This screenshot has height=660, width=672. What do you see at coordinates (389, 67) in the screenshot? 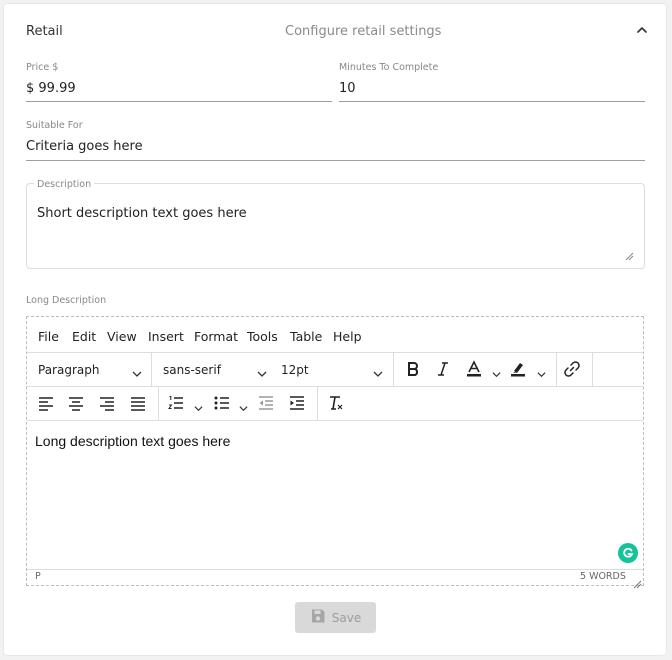
I see `minutes-label: Minutes To Complete` at bounding box center [389, 67].